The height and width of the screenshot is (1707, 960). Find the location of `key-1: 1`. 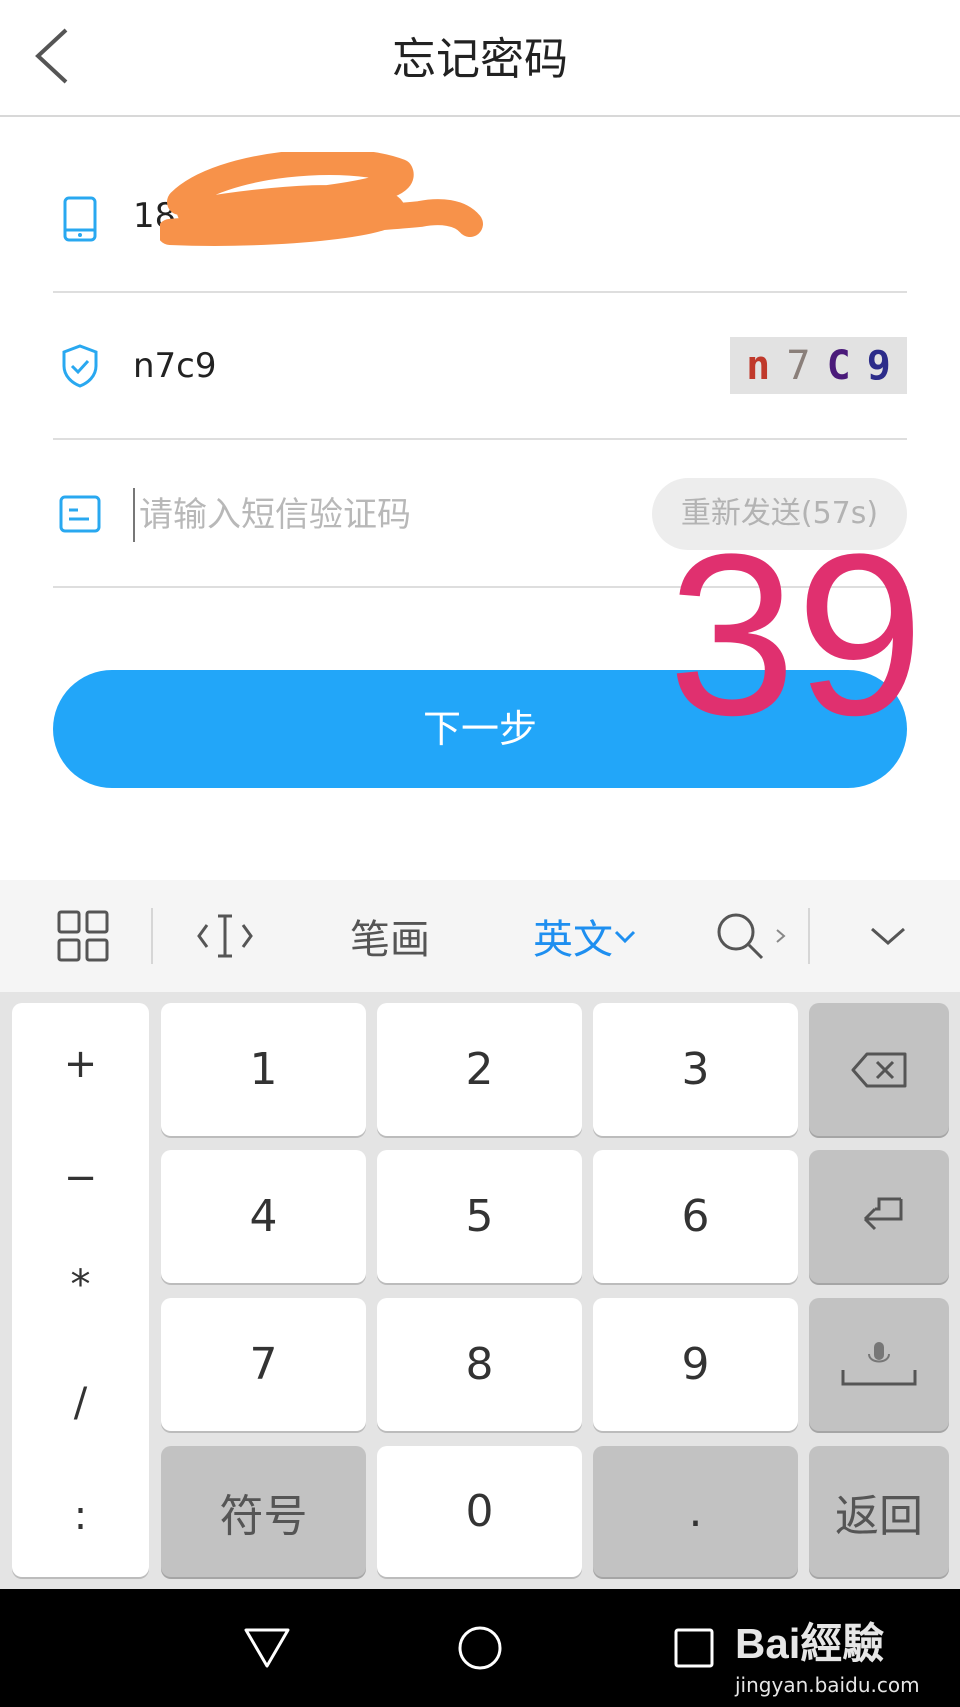

key-1: 1 is located at coordinates (263, 1069).